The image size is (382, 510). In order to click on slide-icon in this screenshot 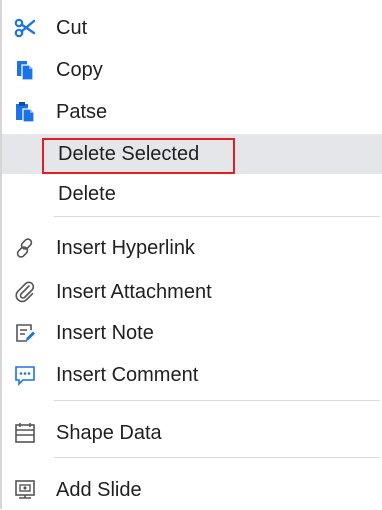, I will do `click(25, 490)`.